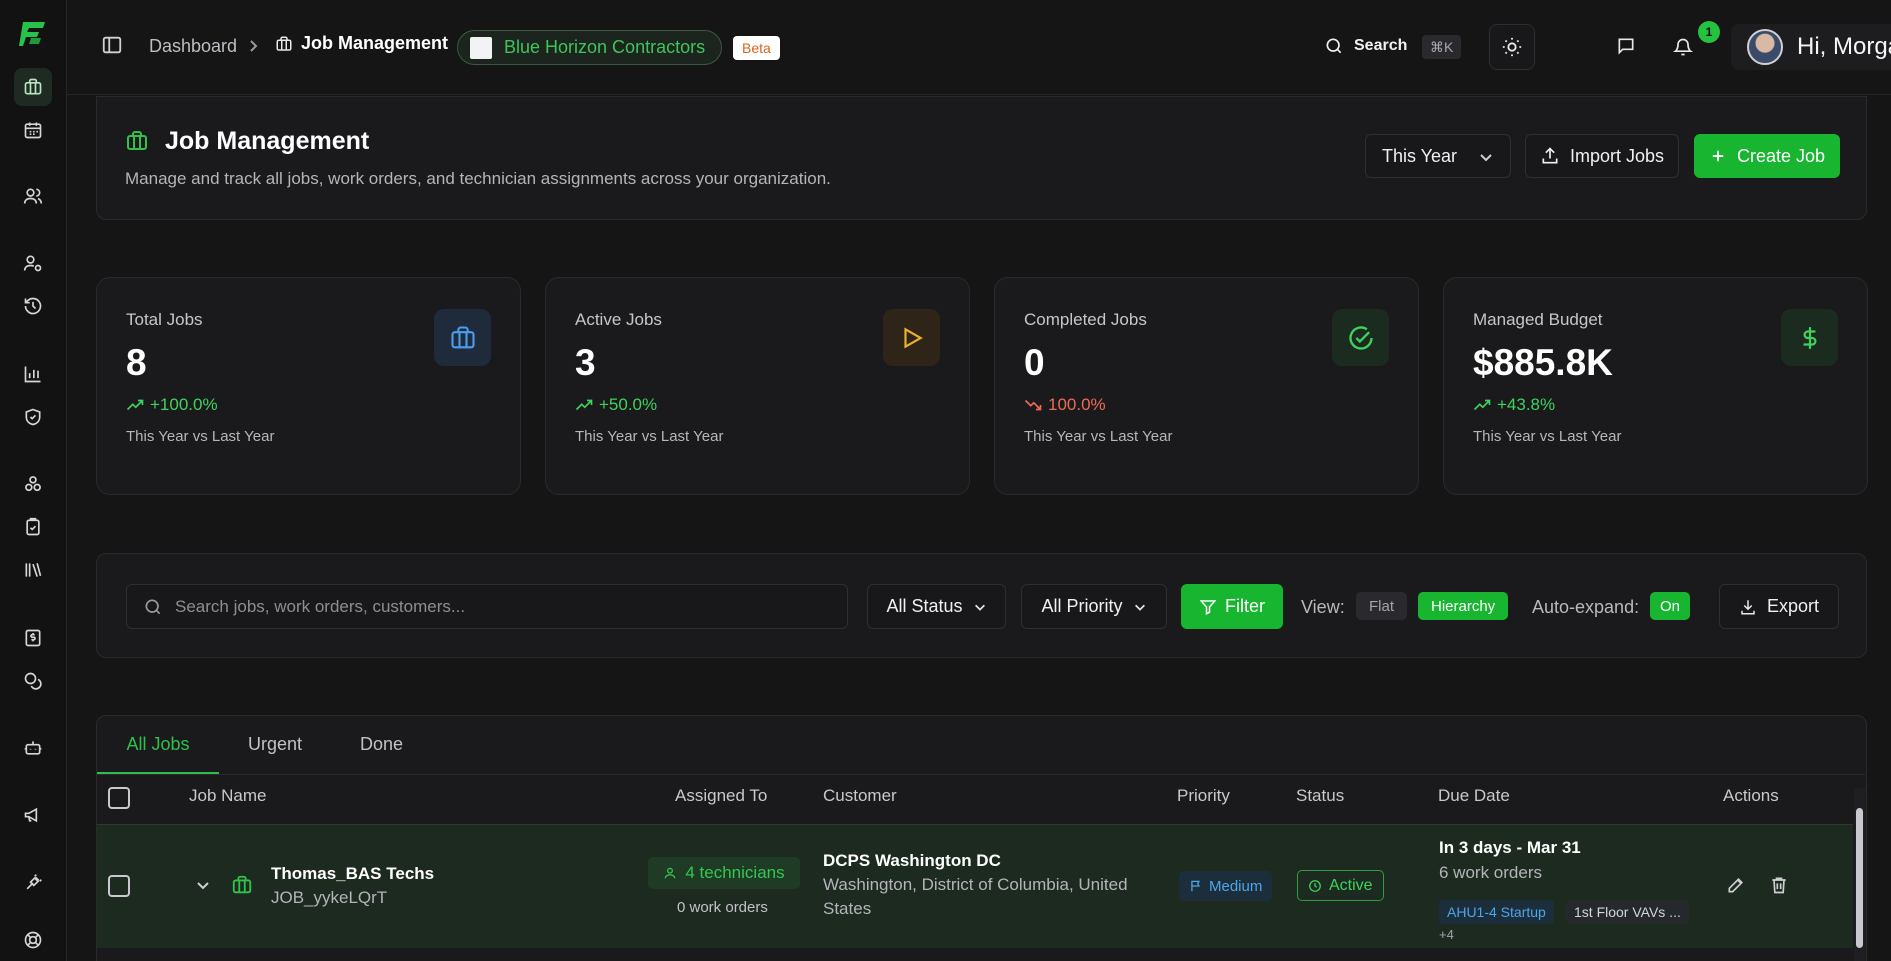 The image size is (1891, 961). Describe the element at coordinates (1510, 847) in the screenshot. I see `due-date: In 3 days - Mar 31` at that location.